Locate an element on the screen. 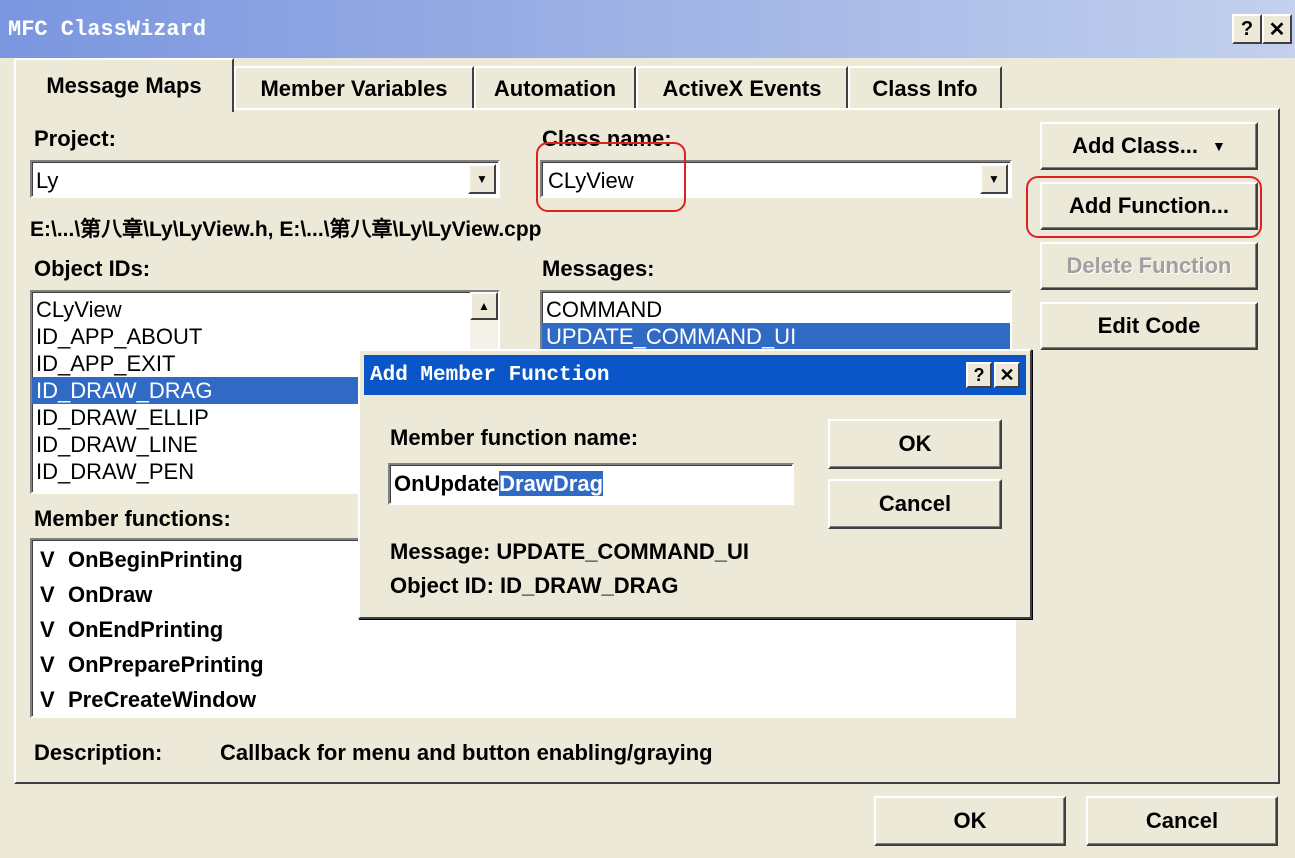 The width and height of the screenshot is (1295, 858). delete-function-button: Delete Function is located at coordinates (1149, 266).